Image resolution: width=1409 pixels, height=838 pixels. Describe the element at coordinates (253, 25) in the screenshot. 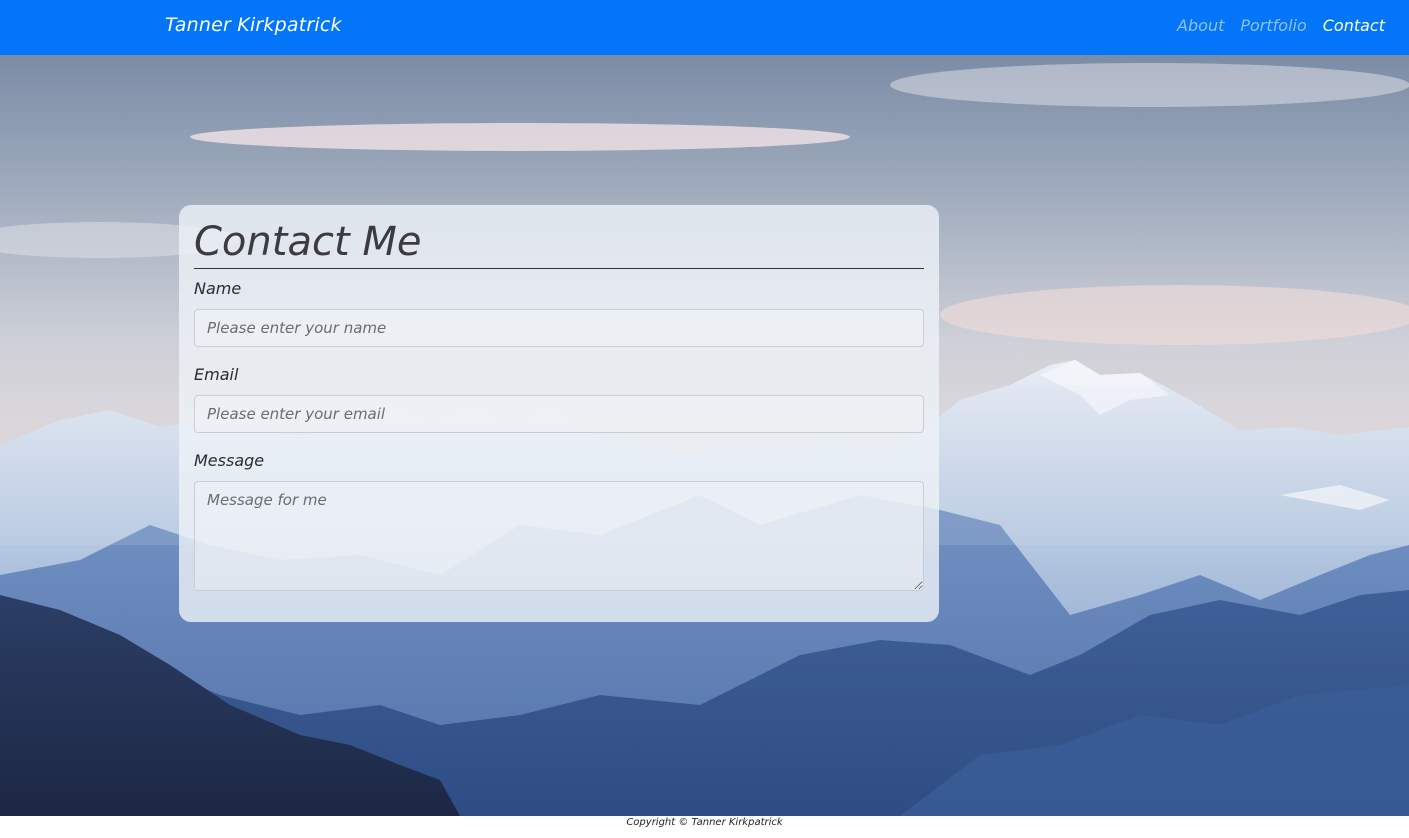

I see `brand-link: Tanner Kirkpatrick` at that location.